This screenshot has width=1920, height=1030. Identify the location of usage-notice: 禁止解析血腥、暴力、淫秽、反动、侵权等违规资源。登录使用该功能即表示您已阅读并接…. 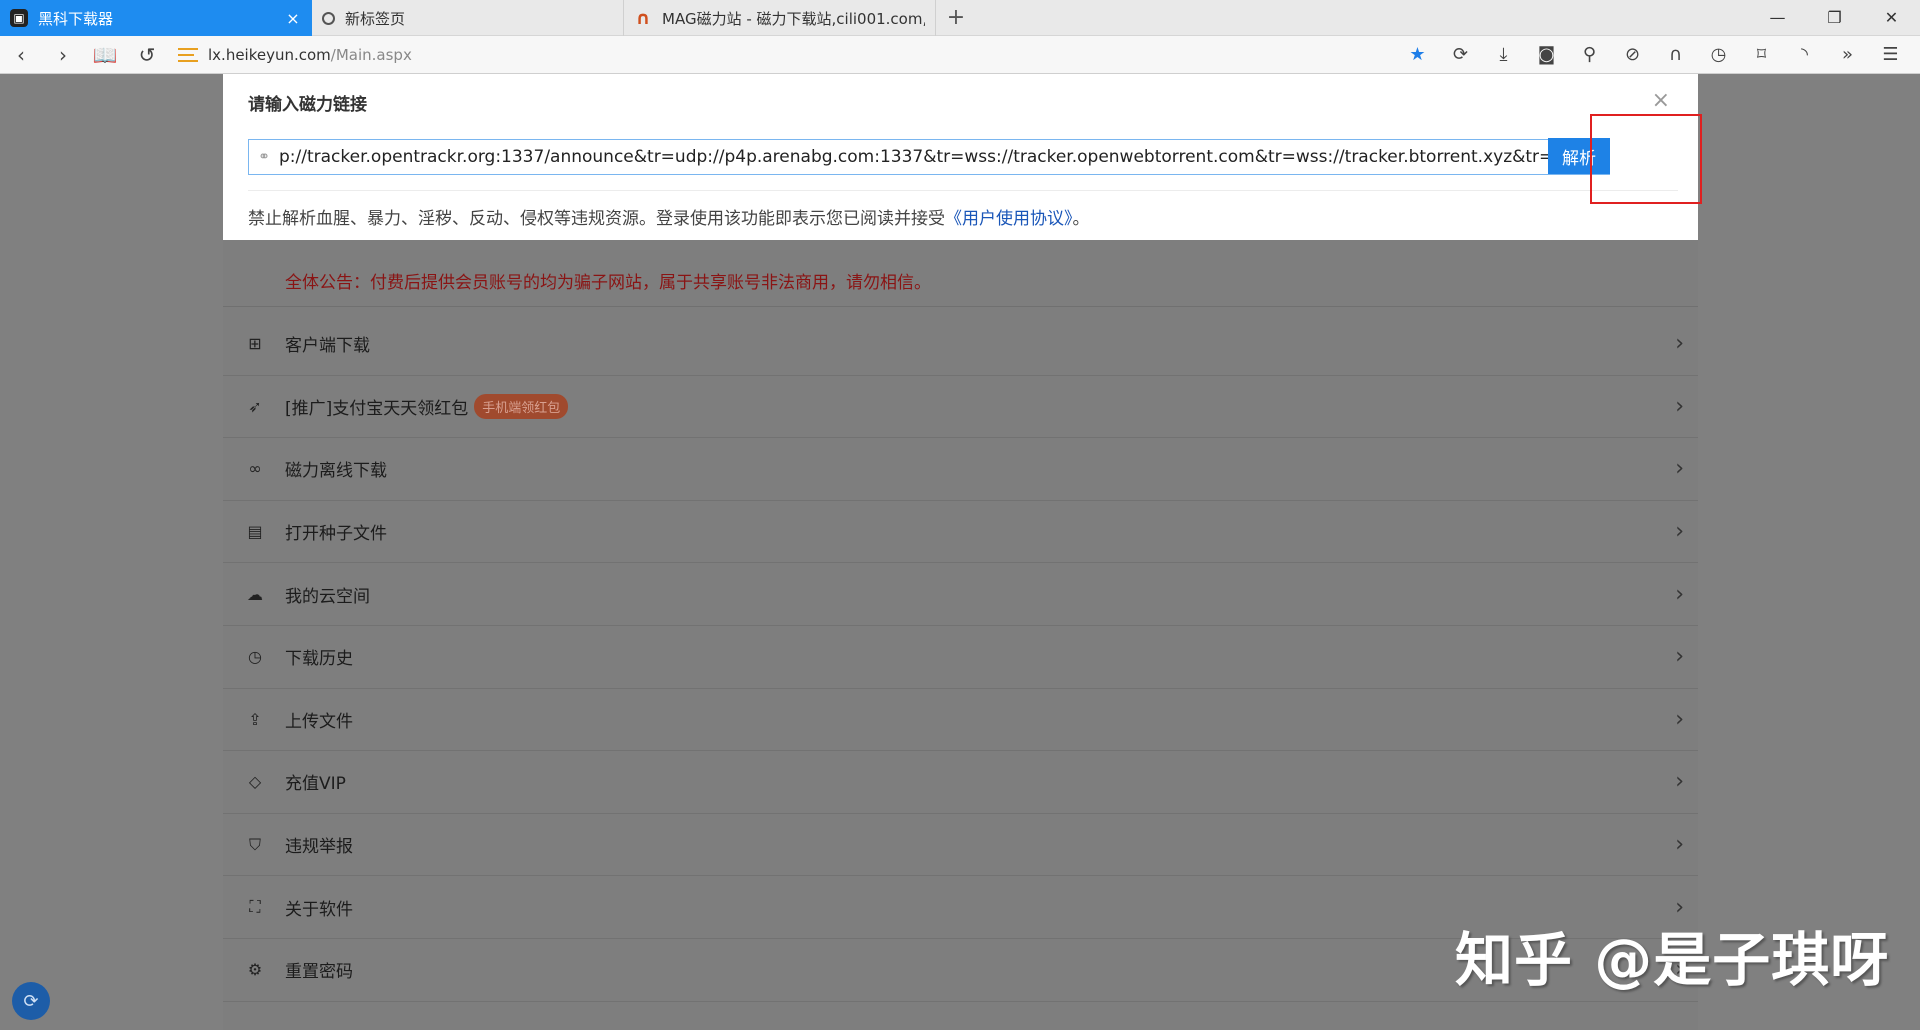
(669, 216).